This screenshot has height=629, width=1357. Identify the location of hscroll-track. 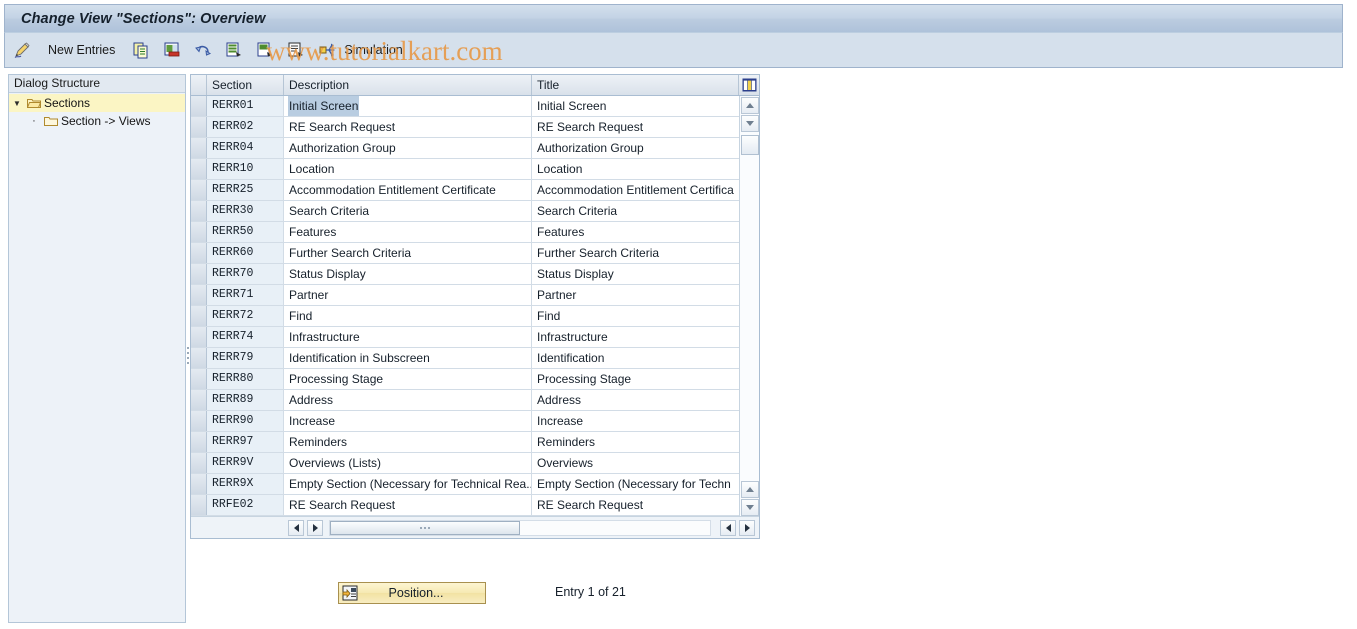
(520, 527).